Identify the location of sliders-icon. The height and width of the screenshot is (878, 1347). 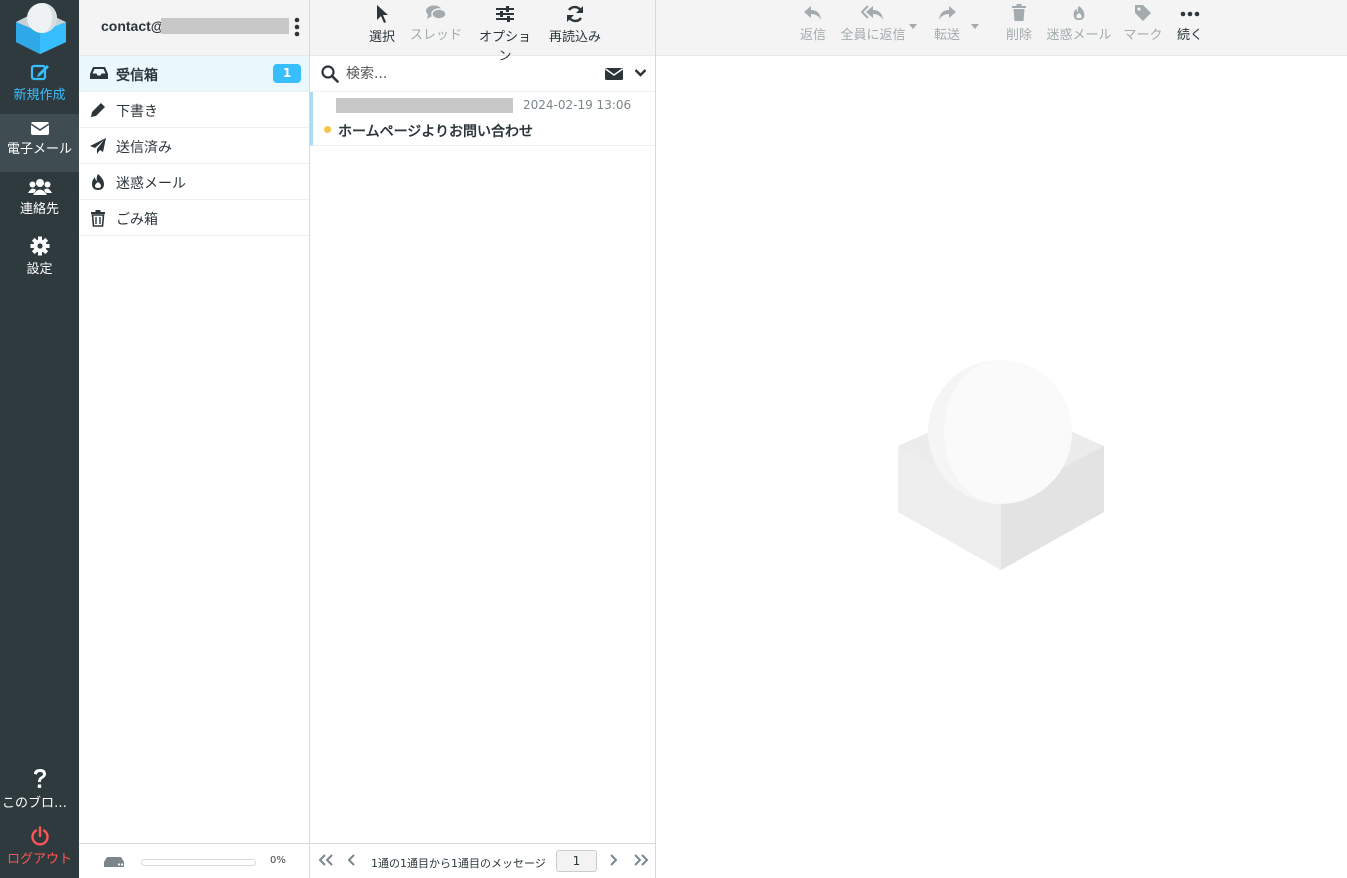
(505, 14).